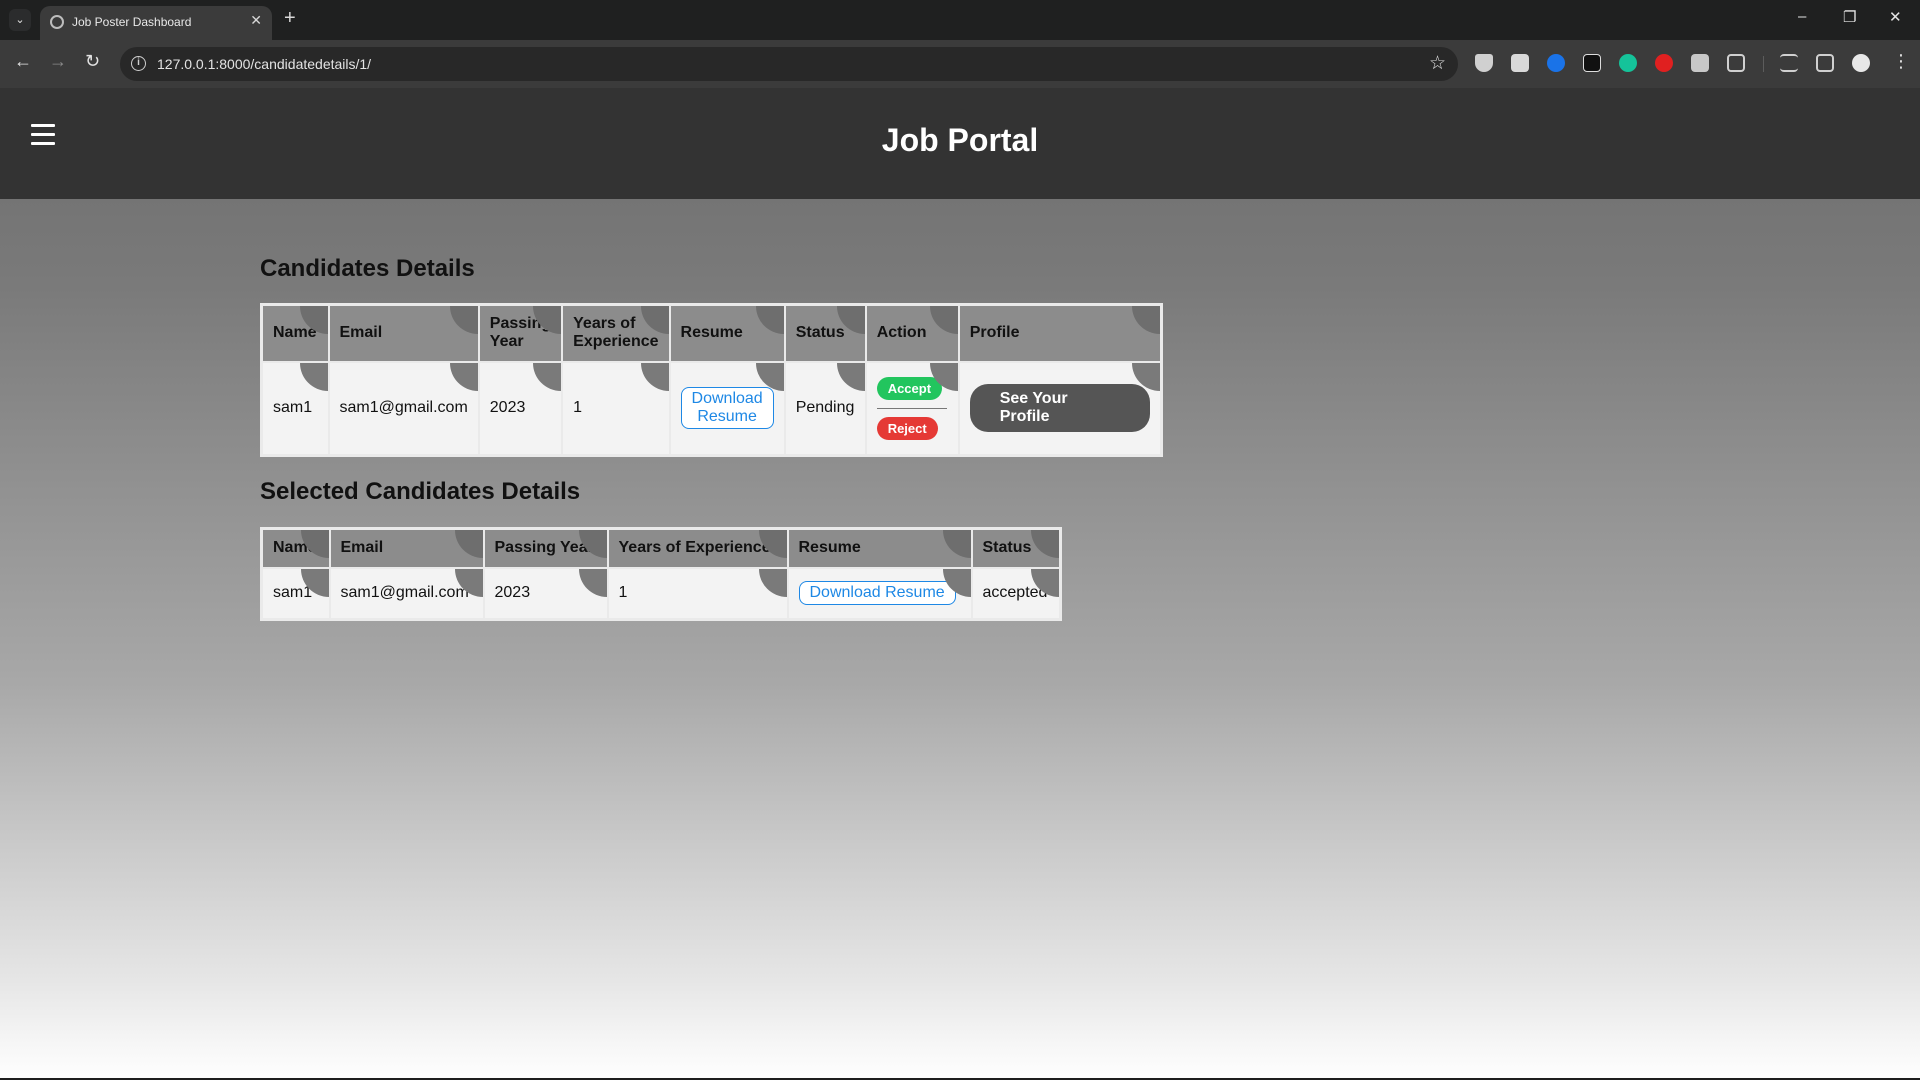  I want to click on media-list-icon, so click(1789, 63).